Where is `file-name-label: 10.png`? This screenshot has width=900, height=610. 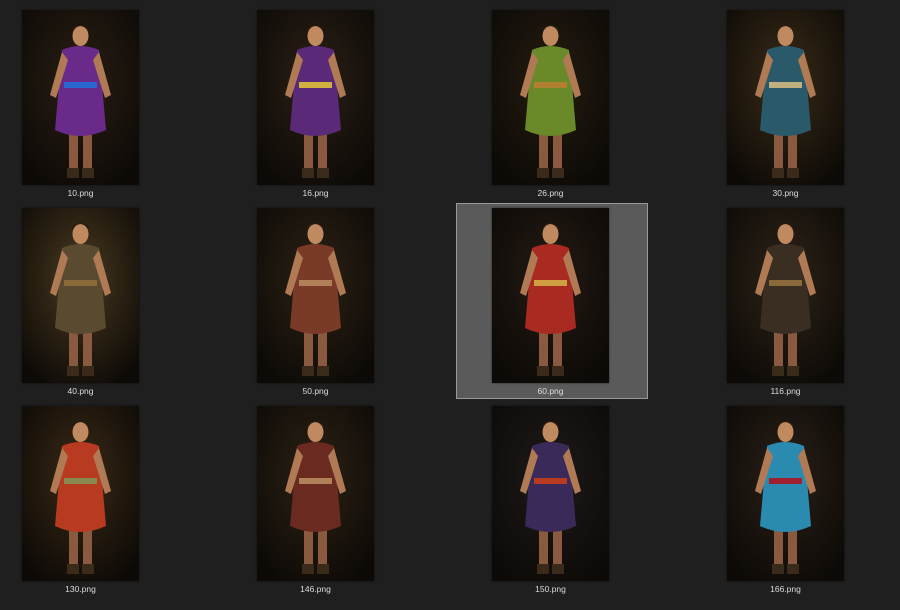 file-name-label: 10.png is located at coordinates (80, 193).